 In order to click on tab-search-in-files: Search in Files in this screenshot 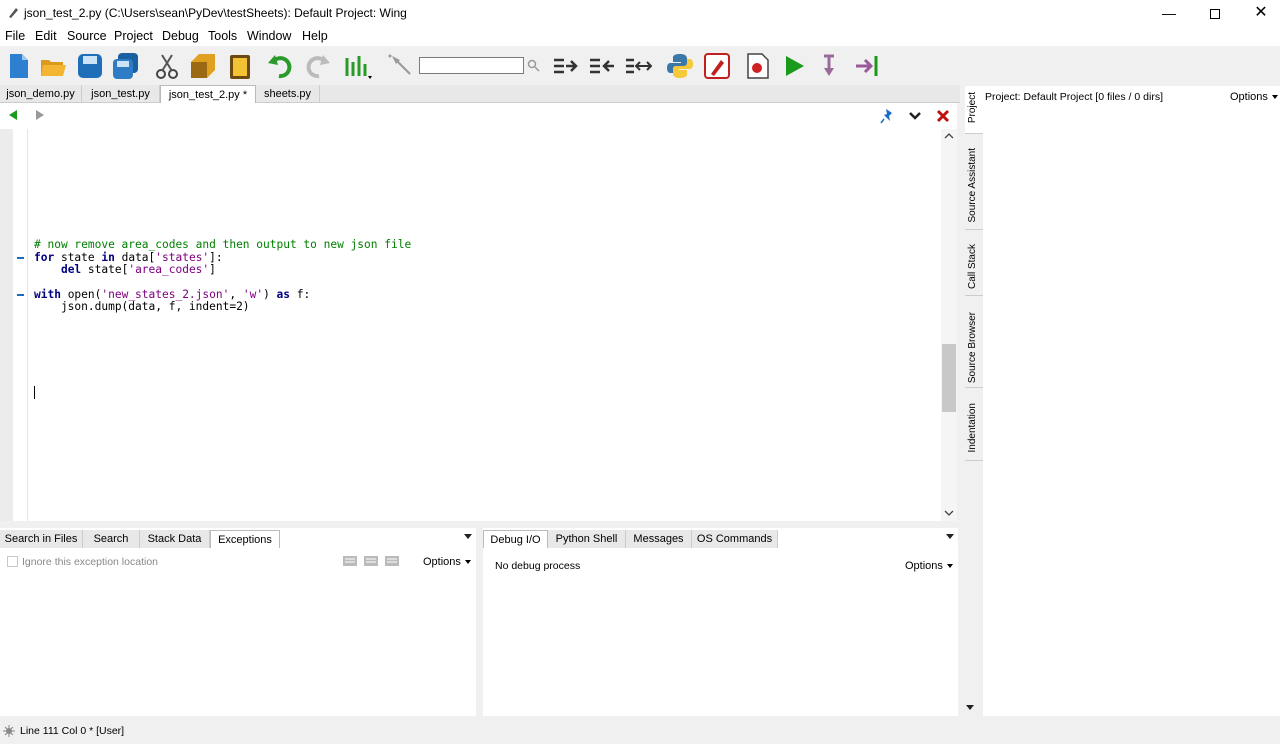, I will do `click(41, 539)`.